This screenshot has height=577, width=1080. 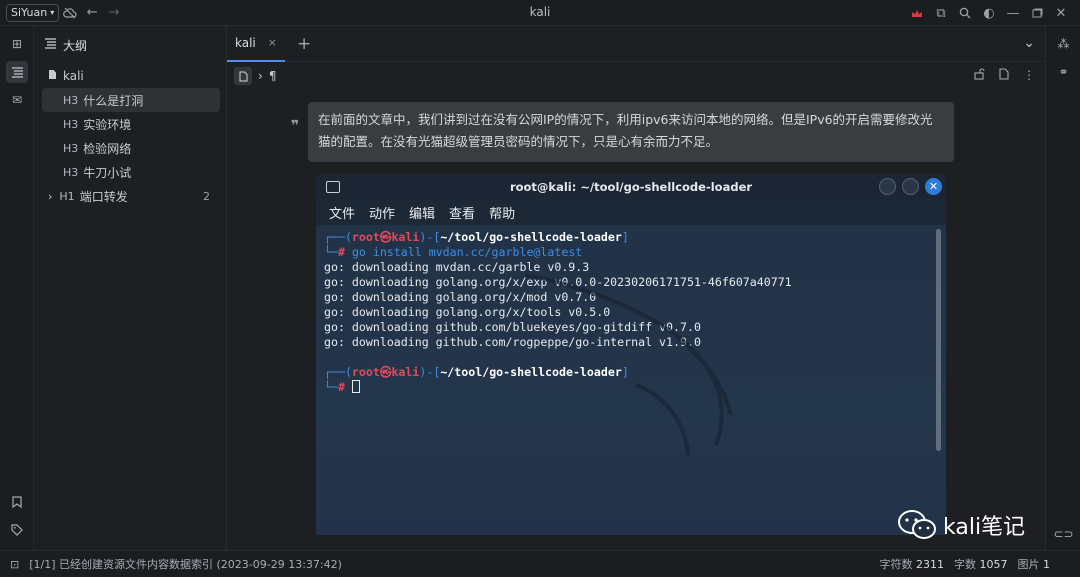 I want to click on backlink-icon: ⚭, so click(x=1063, y=72).